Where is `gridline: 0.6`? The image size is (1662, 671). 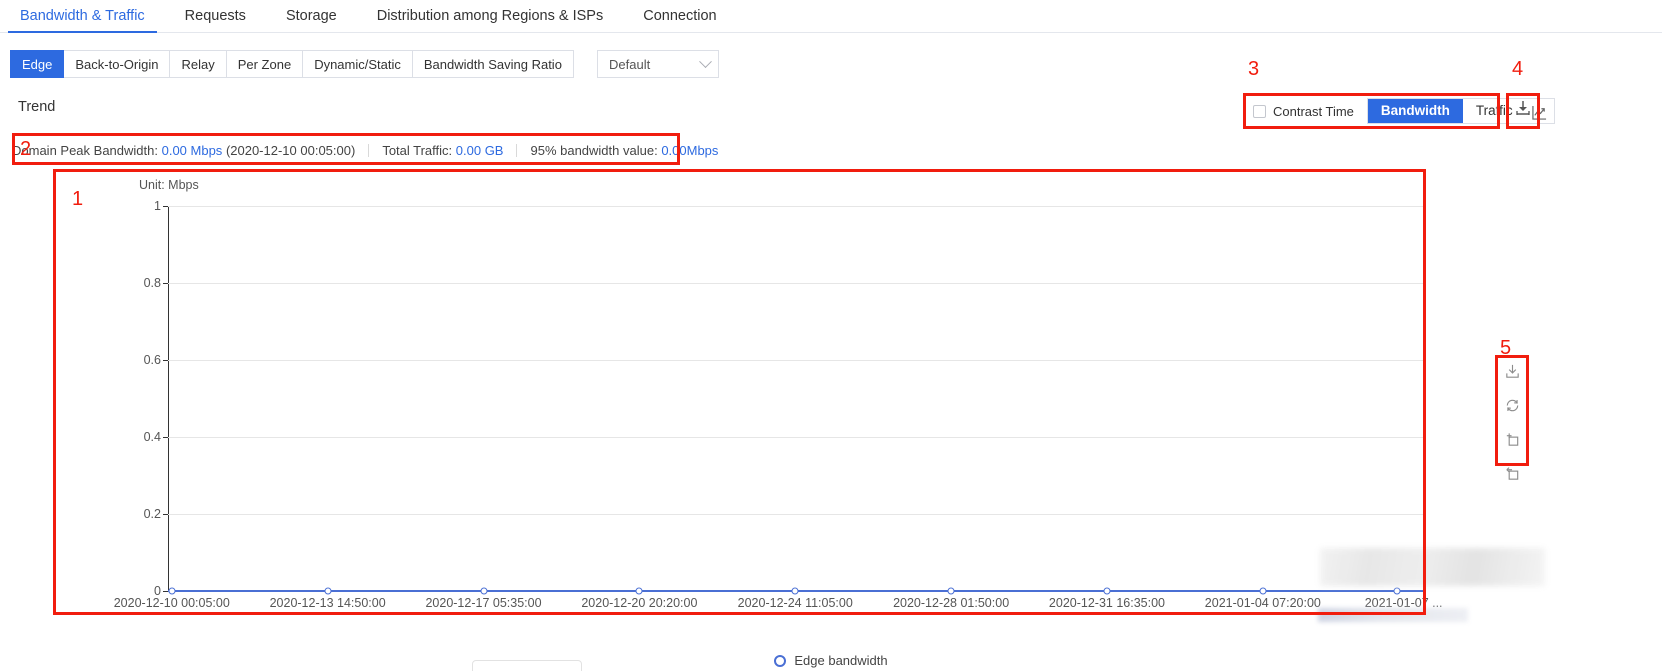
gridline: 0.6 is located at coordinates (784, 360).